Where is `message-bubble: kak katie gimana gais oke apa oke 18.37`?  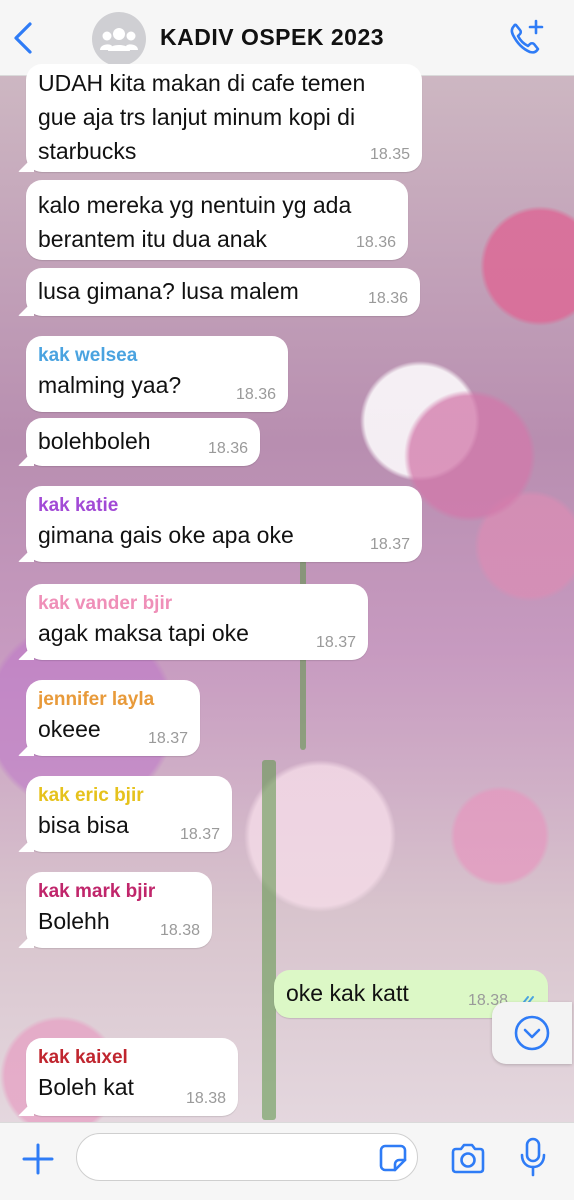
message-bubble: kak katie gimana gais oke apa oke 18.37 is located at coordinates (224, 524).